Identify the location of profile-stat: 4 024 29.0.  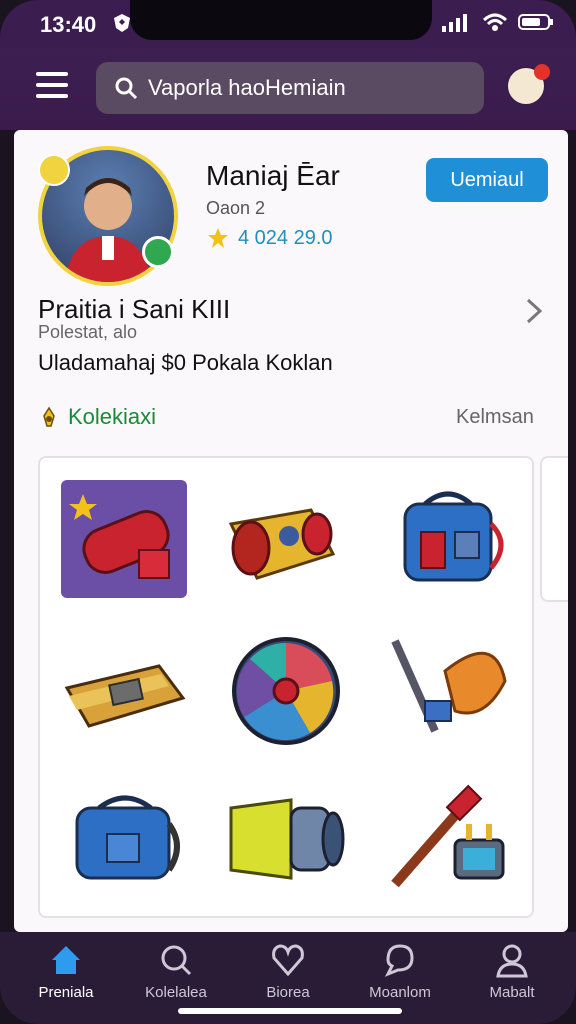
(269, 238).